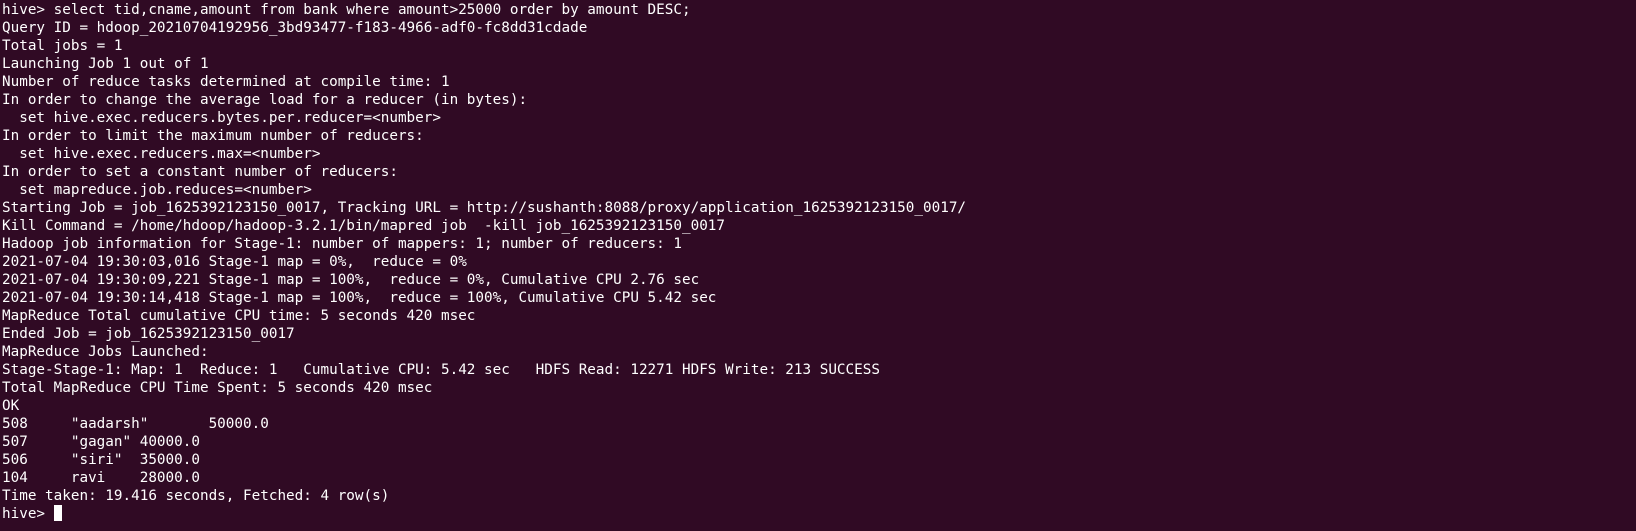 Image resolution: width=1636 pixels, height=531 pixels. Describe the element at coordinates (101, 460) in the screenshot. I see `result-row: 506 "siri" 35000.0` at that location.